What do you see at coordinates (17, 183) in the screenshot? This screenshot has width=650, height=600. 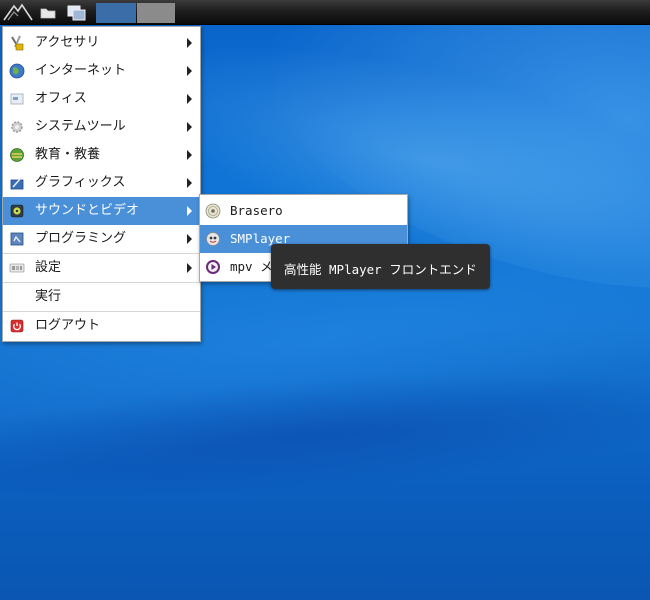 I see `graphics-icon` at bounding box center [17, 183].